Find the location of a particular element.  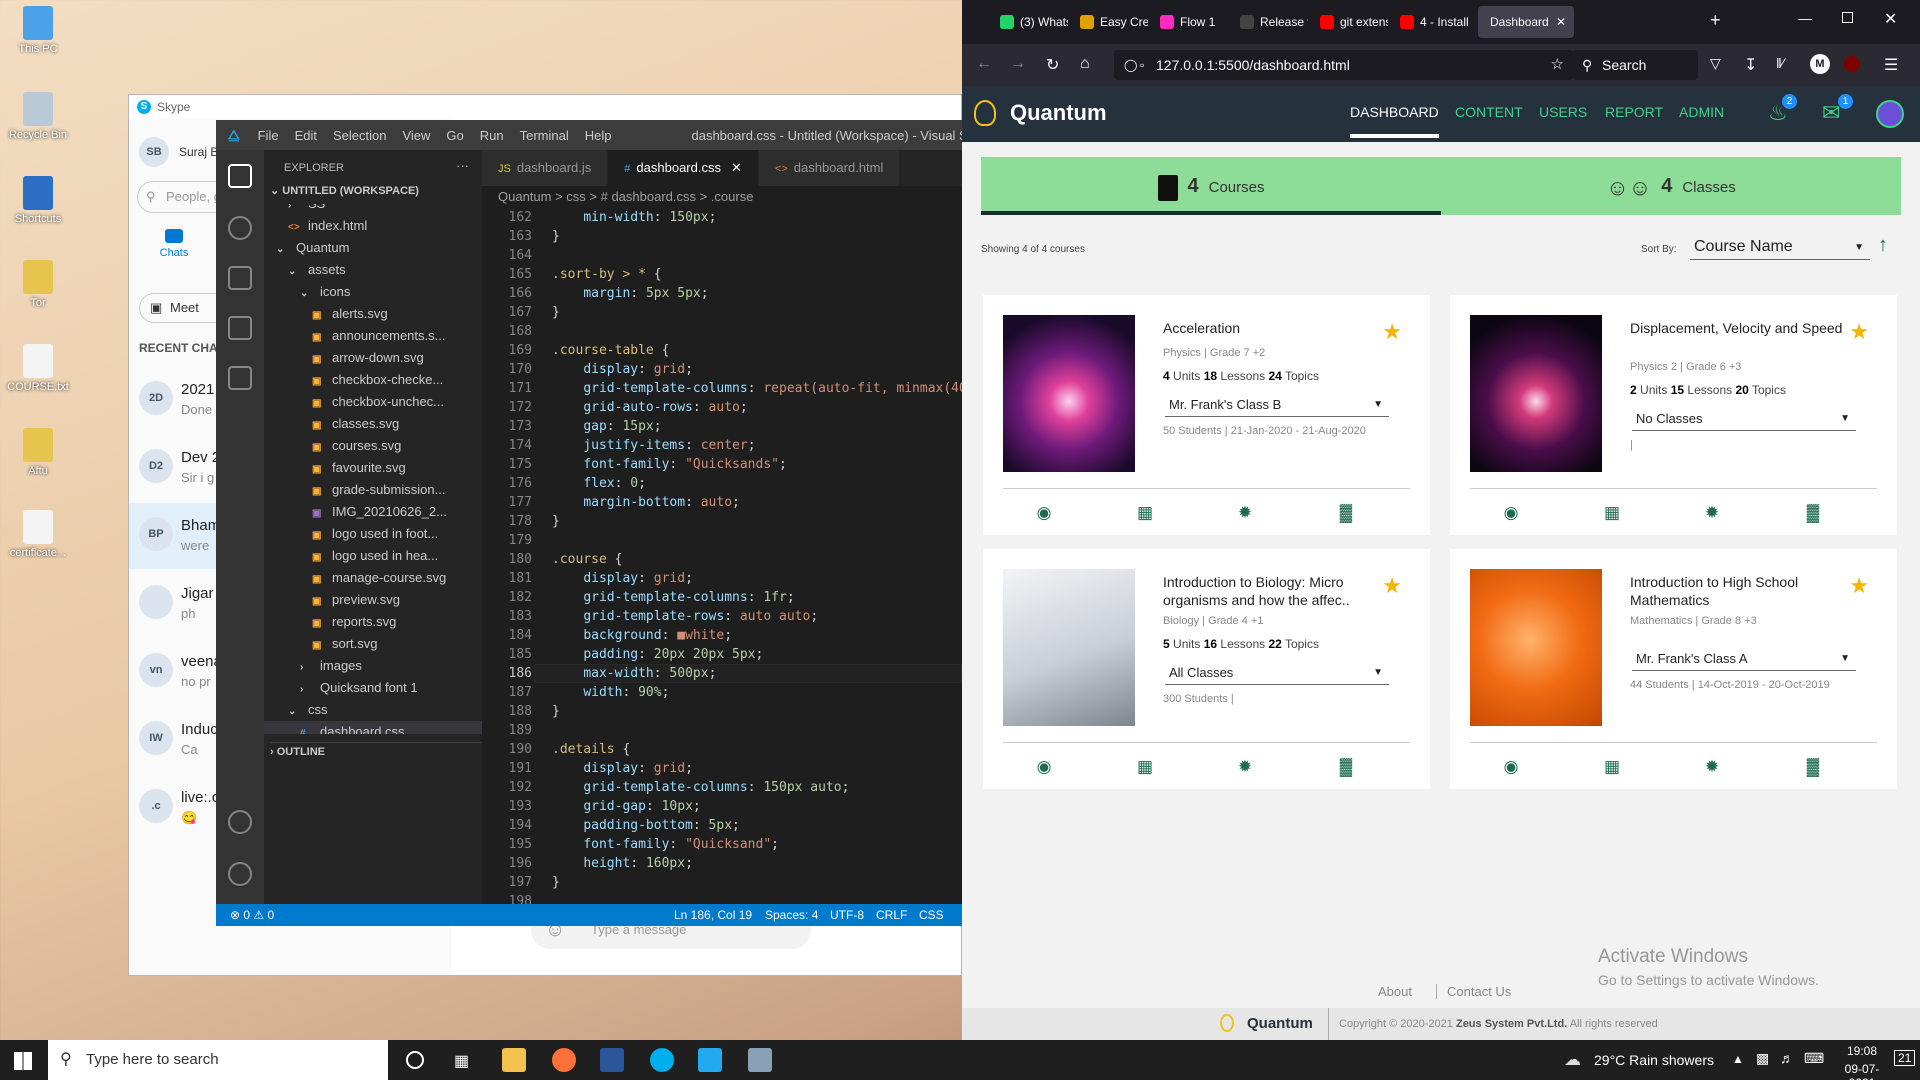

outline-section: › OUTLINE is located at coordinates (376, 750).